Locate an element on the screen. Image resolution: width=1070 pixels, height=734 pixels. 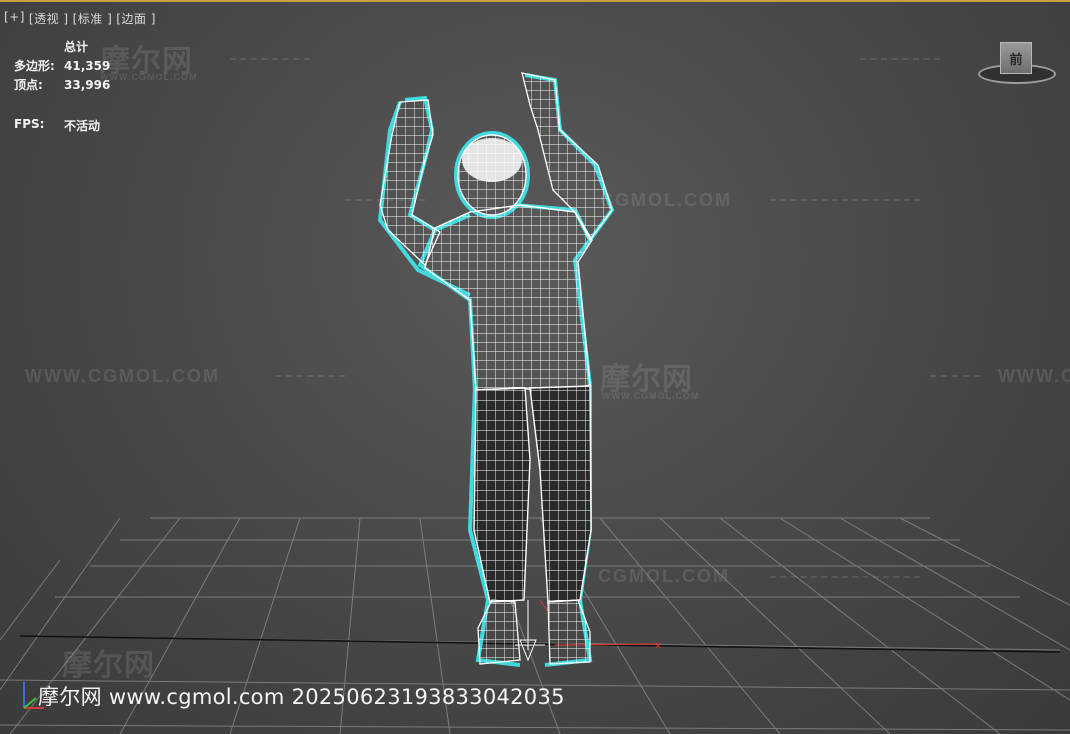
stats-vertices-label: 顶点: is located at coordinates (28, 85).